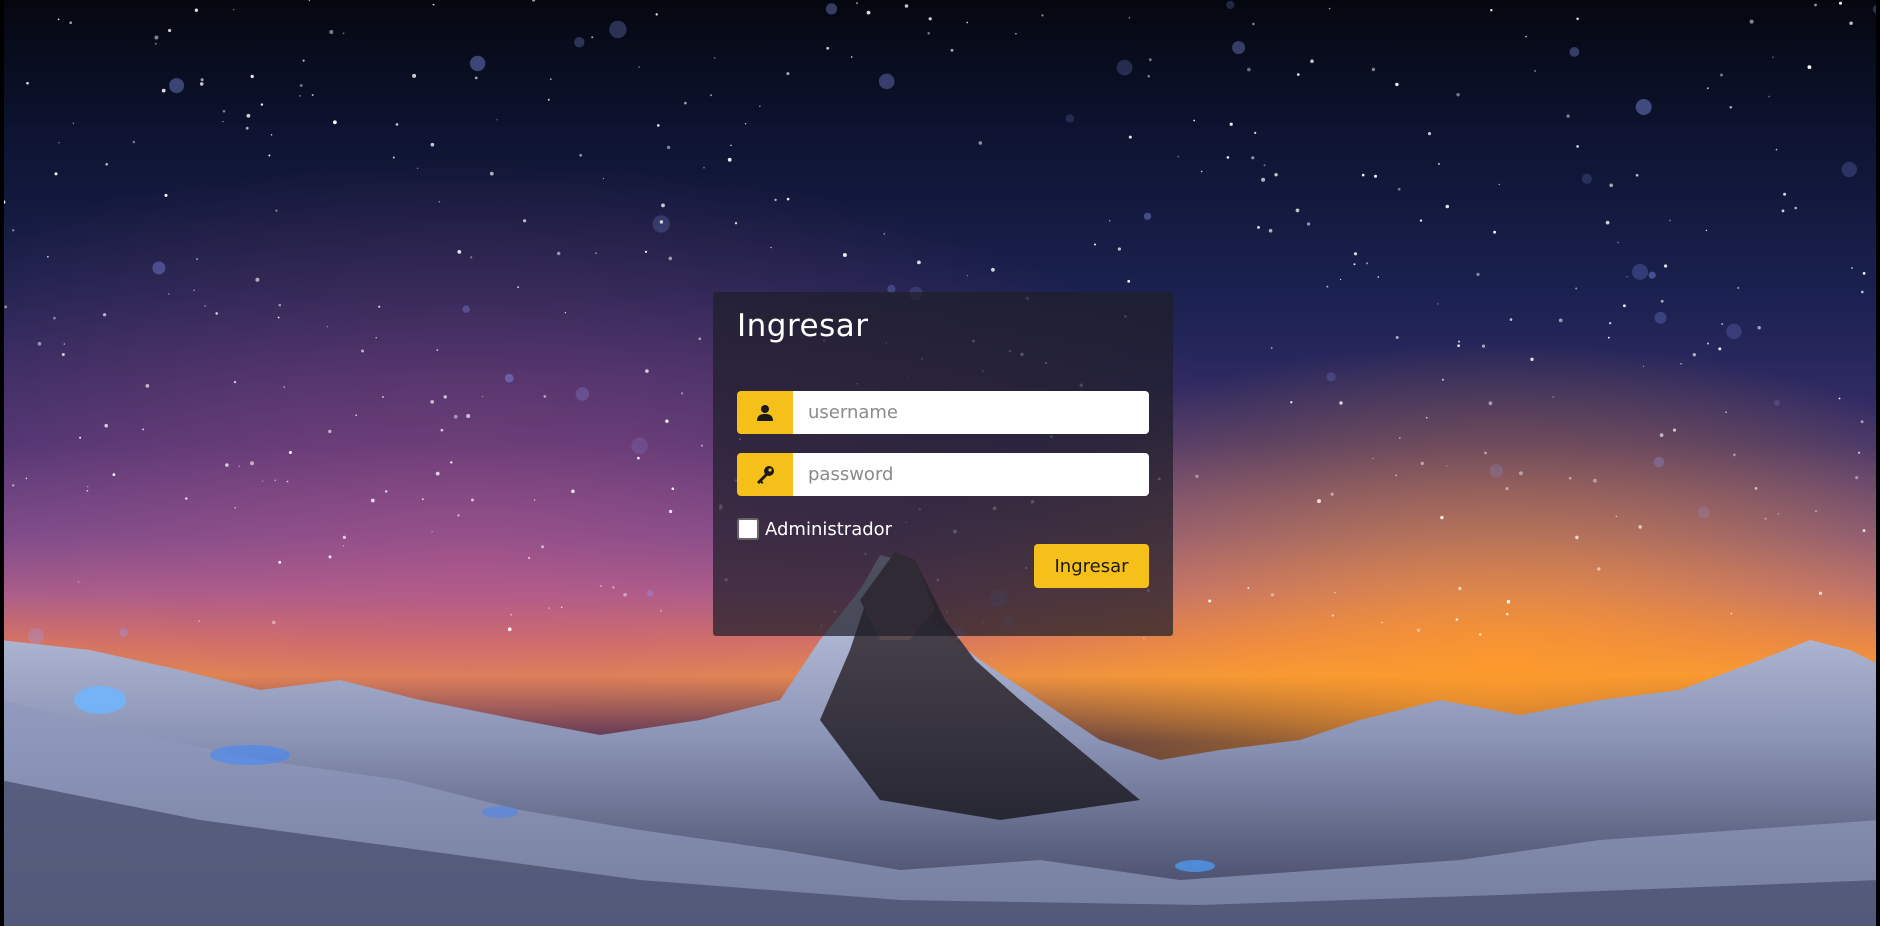 This screenshot has height=926, width=1880. Describe the element at coordinates (748, 529) in the screenshot. I see `admin-checkbox` at that location.